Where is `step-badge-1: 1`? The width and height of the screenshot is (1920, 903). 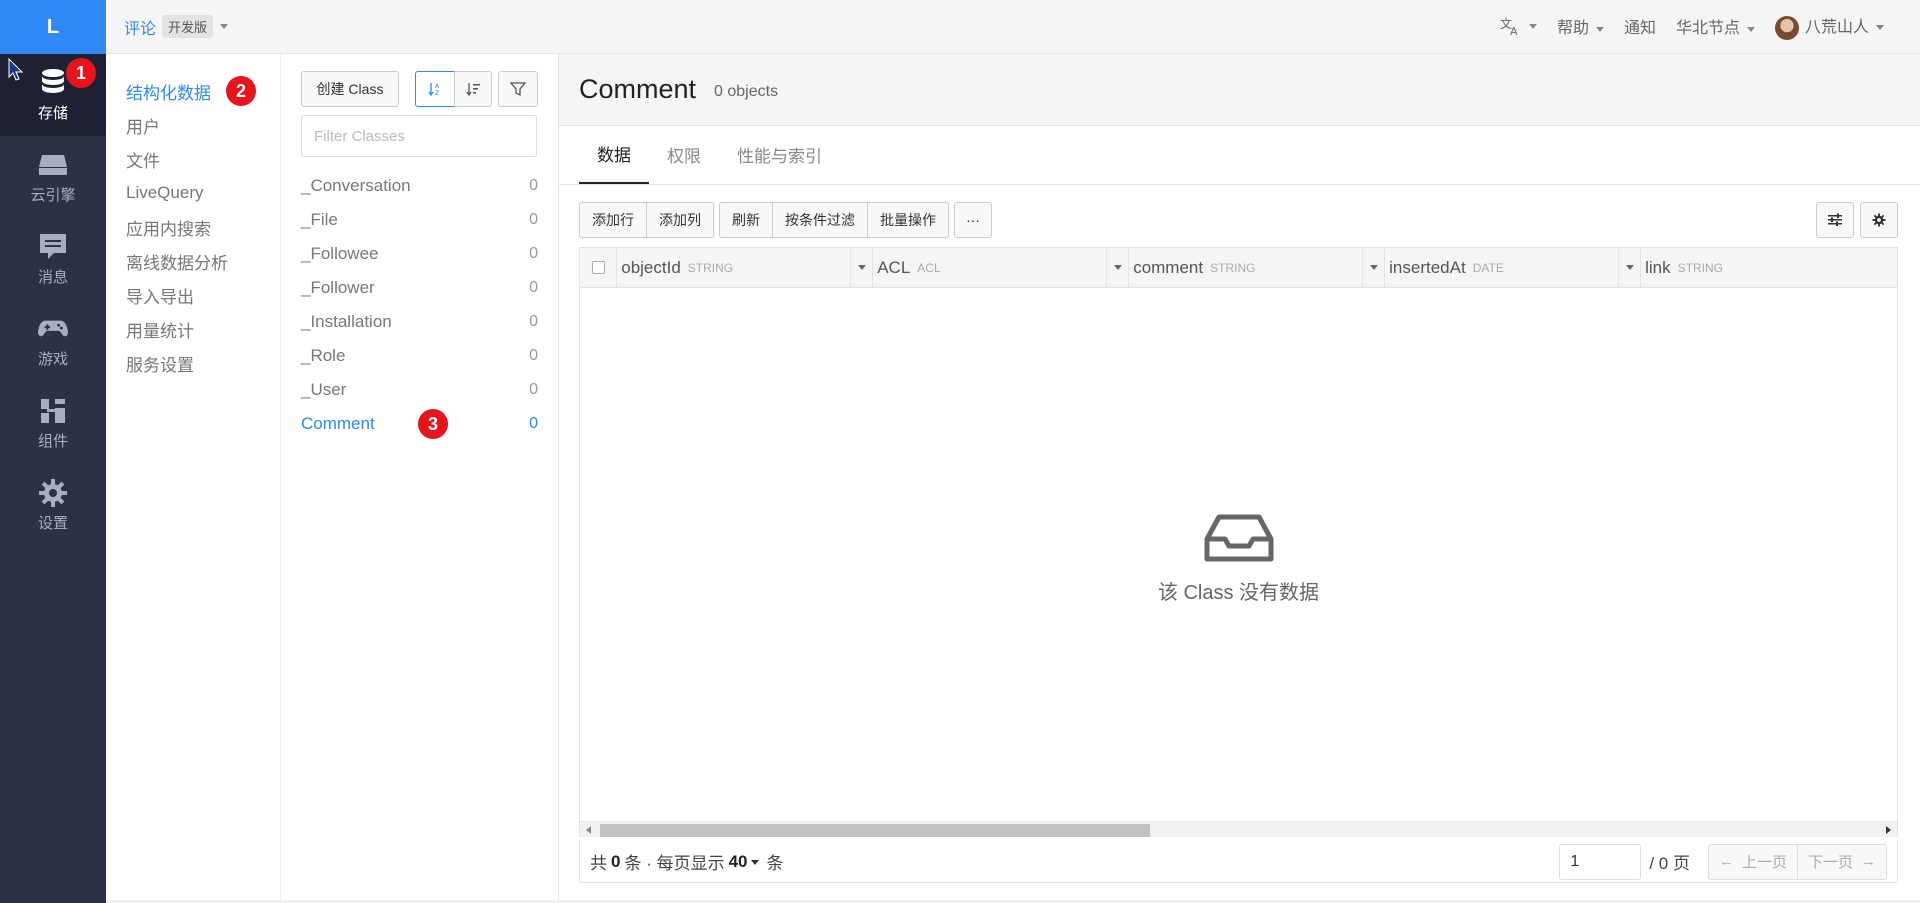 step-badge-1: 1 is located at coordinates (81, 73).